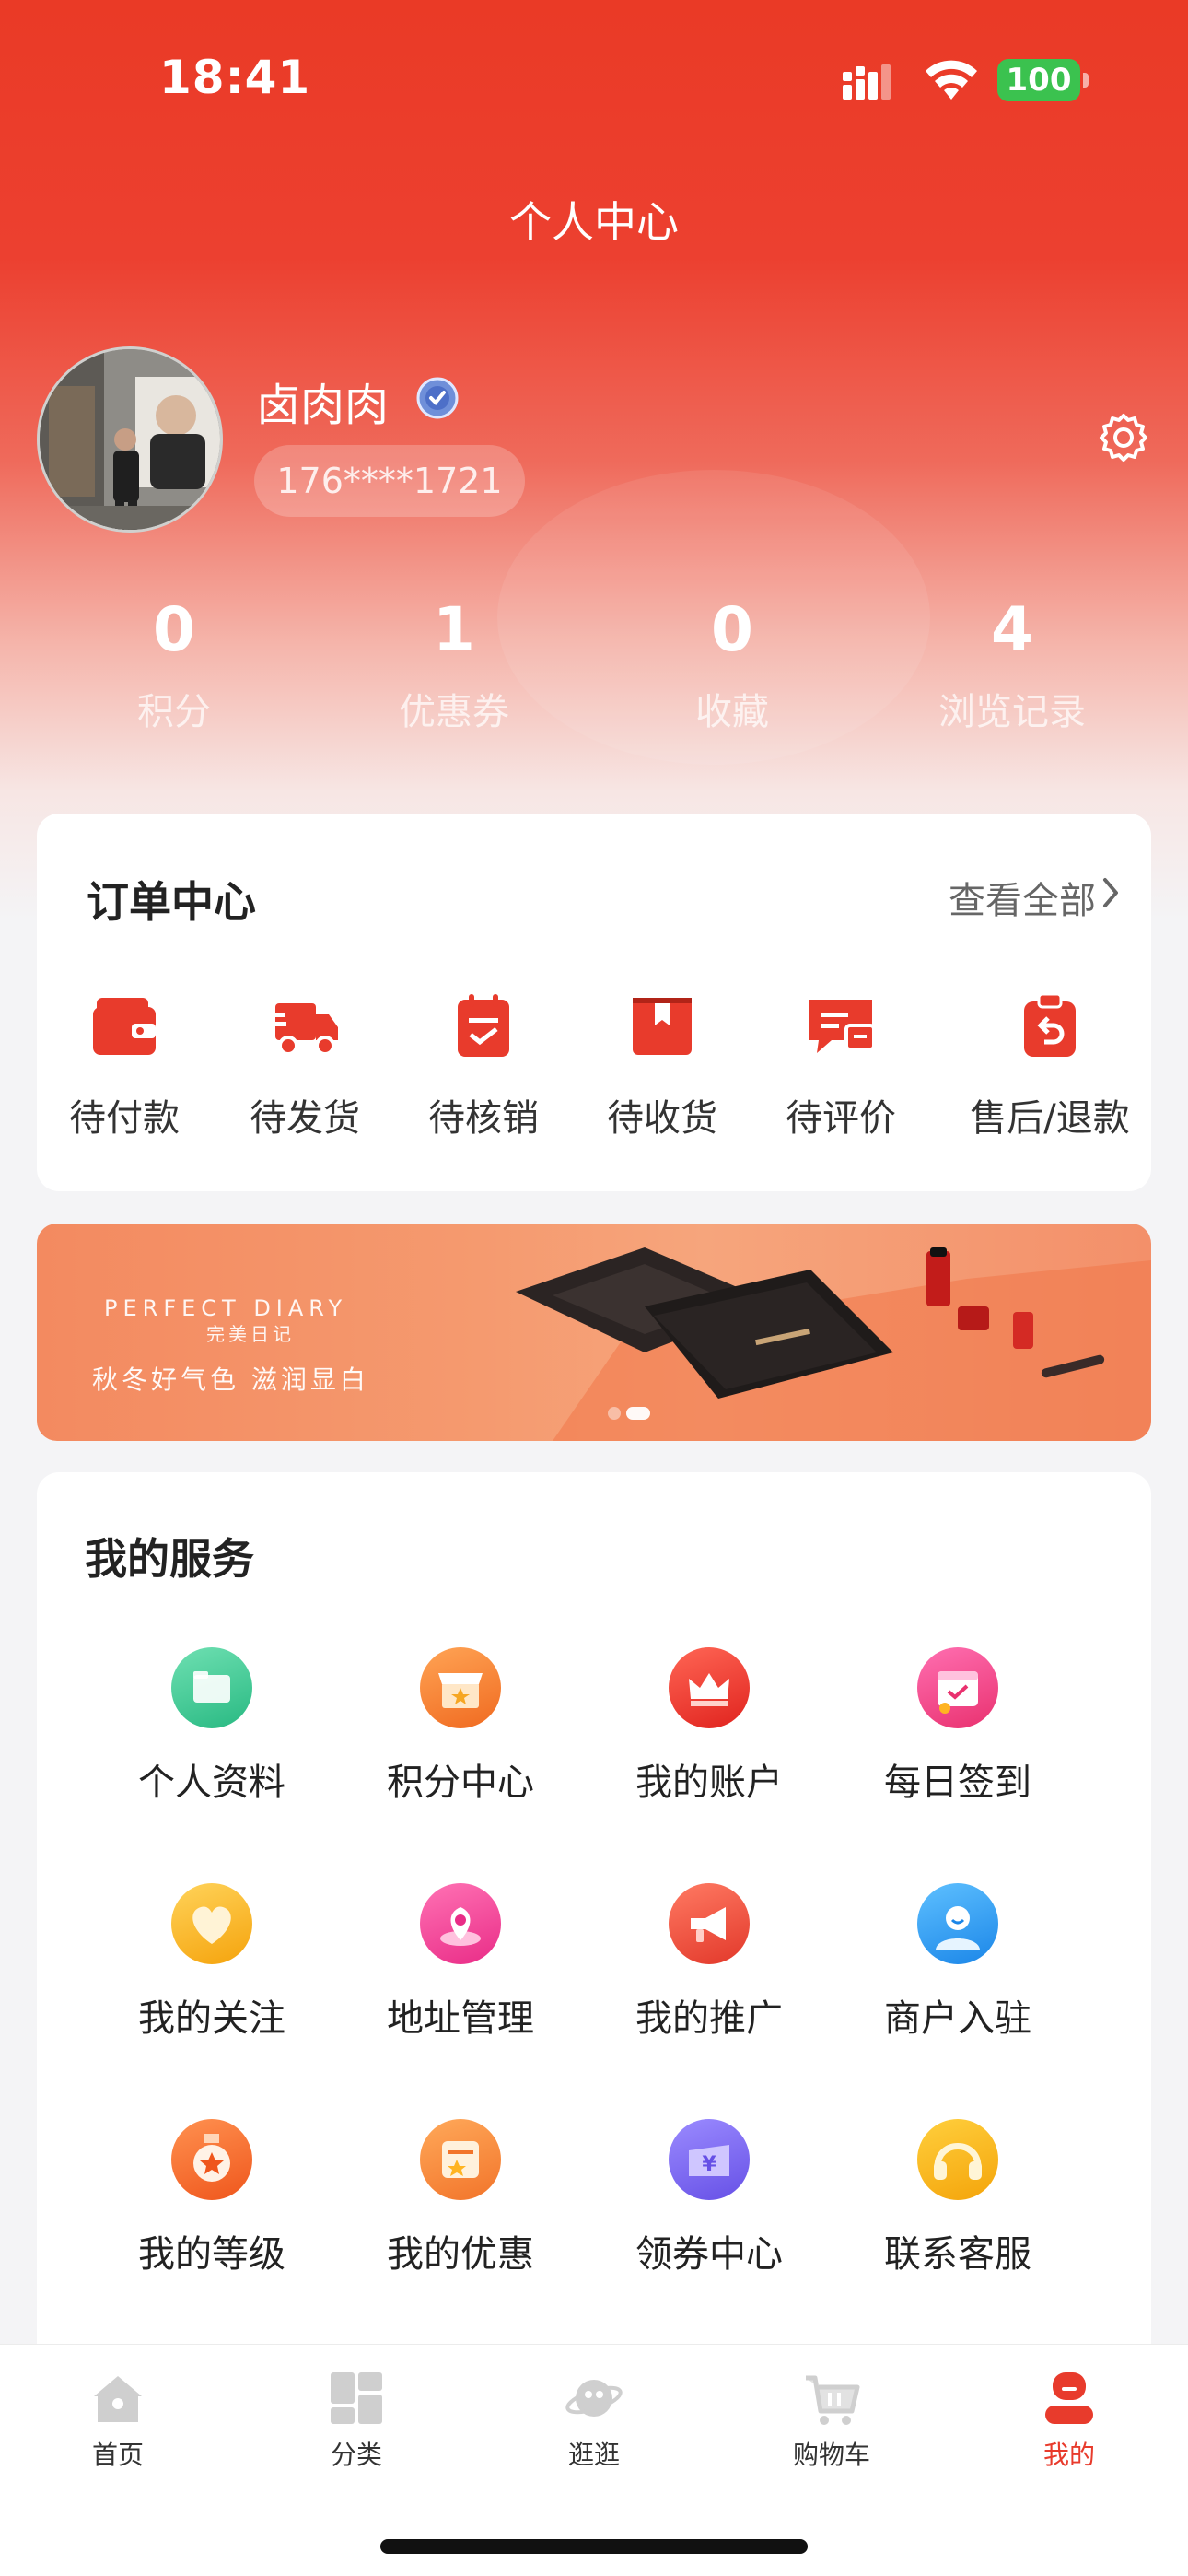 Image resolution: width=1188 pixels, height=2576 pixels. I want to click on order-pending-shipment: 待发货, so click(304, 1065).